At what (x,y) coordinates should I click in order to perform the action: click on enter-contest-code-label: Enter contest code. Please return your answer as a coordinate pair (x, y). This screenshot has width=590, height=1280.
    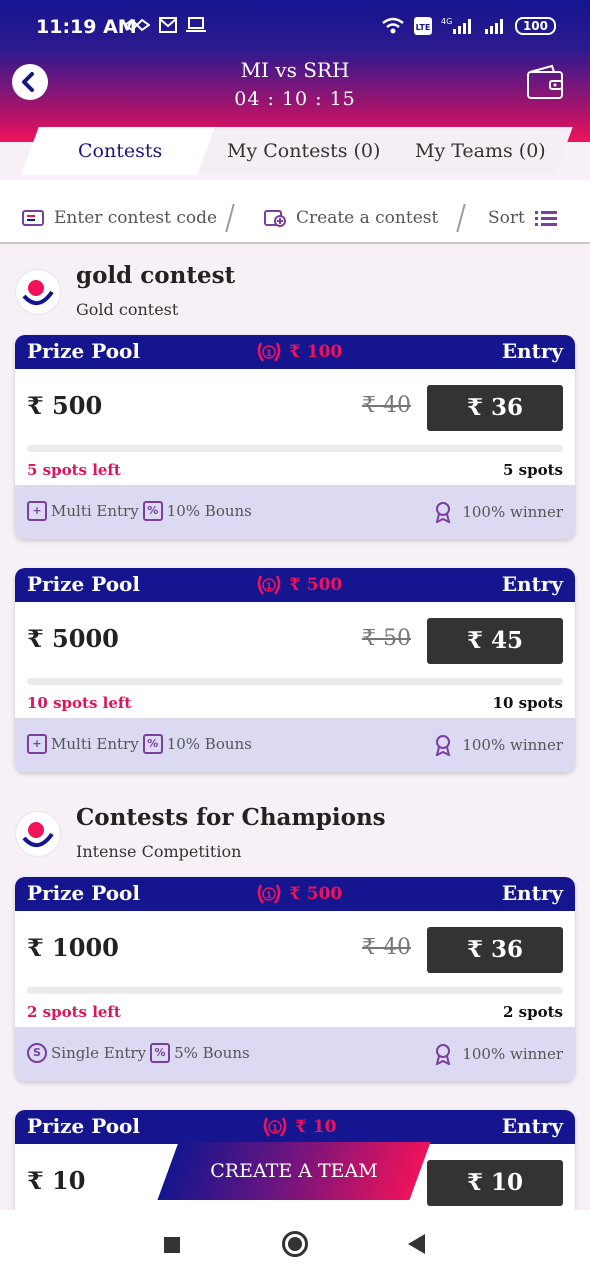
    Looking at the image, I should click on (136, 218).